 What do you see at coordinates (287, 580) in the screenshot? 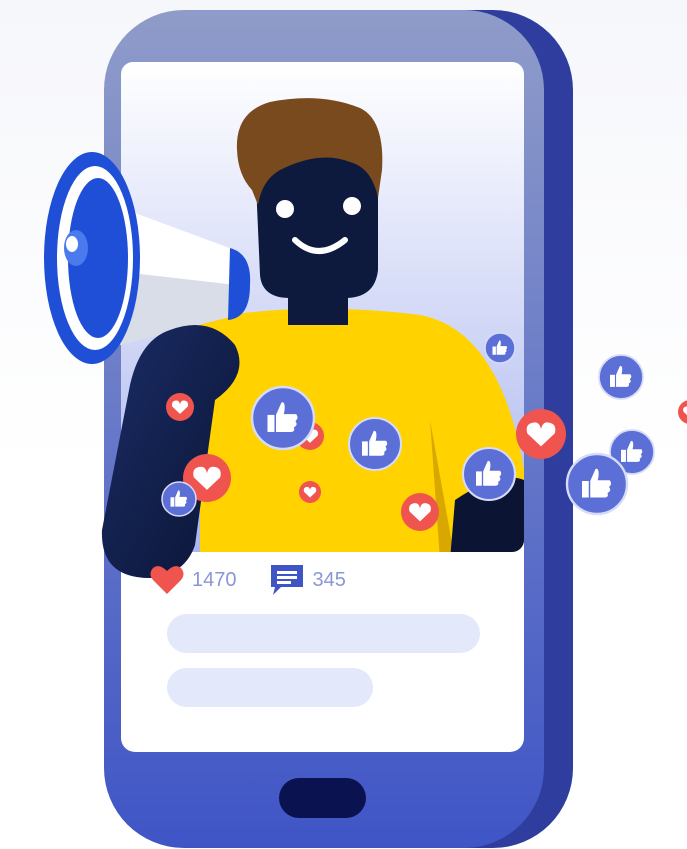
I see `comment-icon` at bounding box center [287, 580].